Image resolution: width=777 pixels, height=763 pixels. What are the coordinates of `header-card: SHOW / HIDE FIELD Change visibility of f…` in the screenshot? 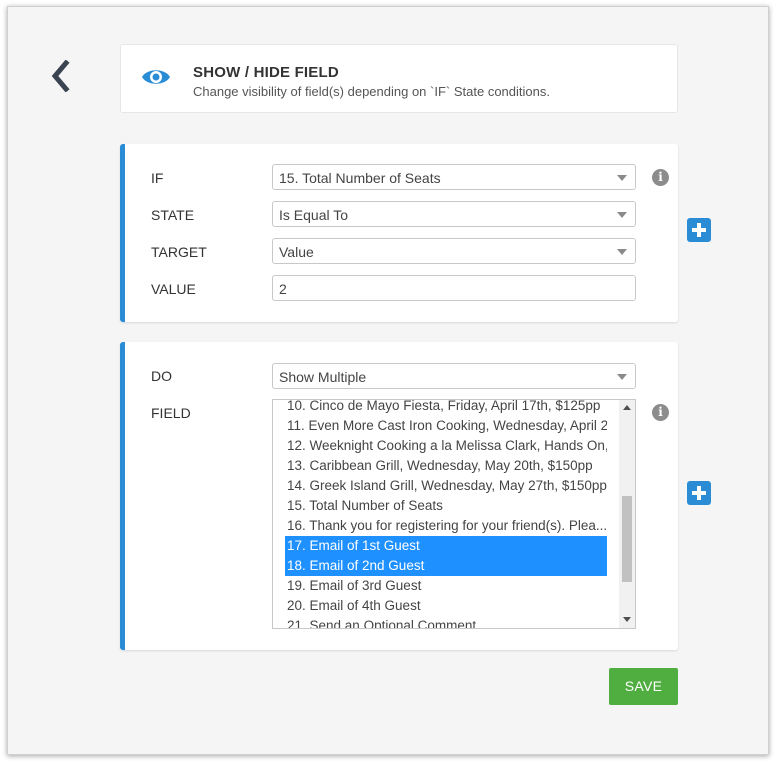 It's located at (399, 78).